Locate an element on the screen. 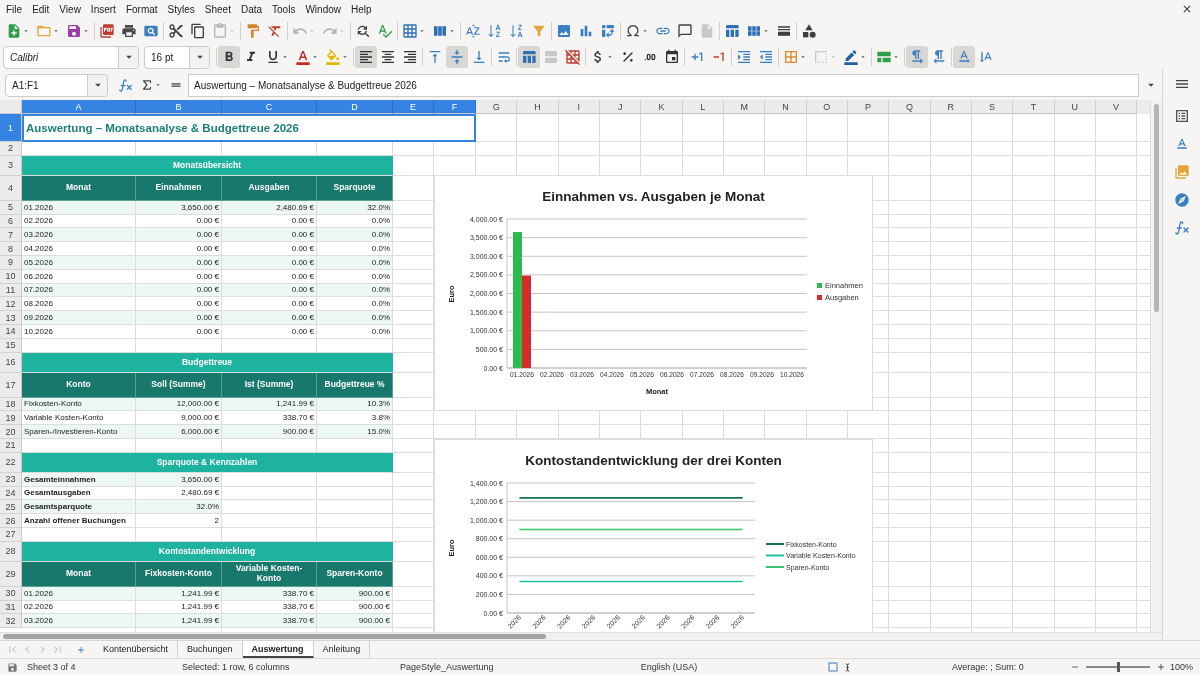 The image size is (1200, 675). row-header: 32 is located at coordinates (11, 621).